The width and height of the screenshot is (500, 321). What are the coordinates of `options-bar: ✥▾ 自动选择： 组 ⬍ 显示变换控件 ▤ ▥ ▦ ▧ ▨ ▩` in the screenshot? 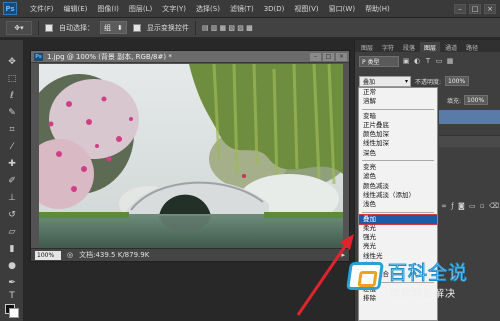 It's located at (250, 28).